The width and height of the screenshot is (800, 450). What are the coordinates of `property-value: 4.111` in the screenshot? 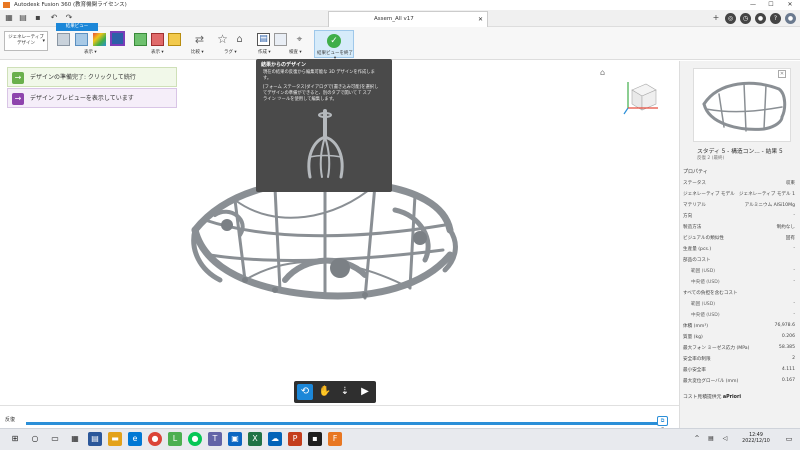 It's located at (788, 369).